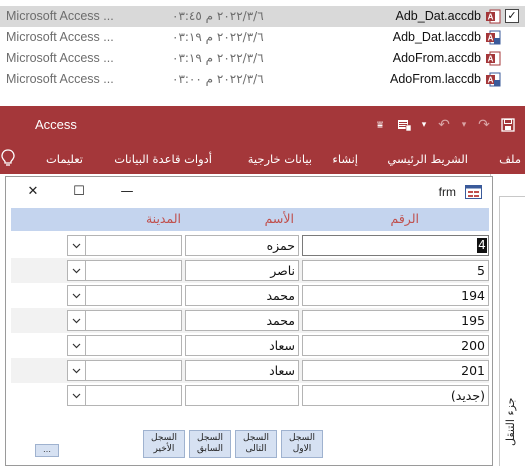 The image size is (525, 466). I want to click on table-row: 5 ناصر, so click(250, 270).